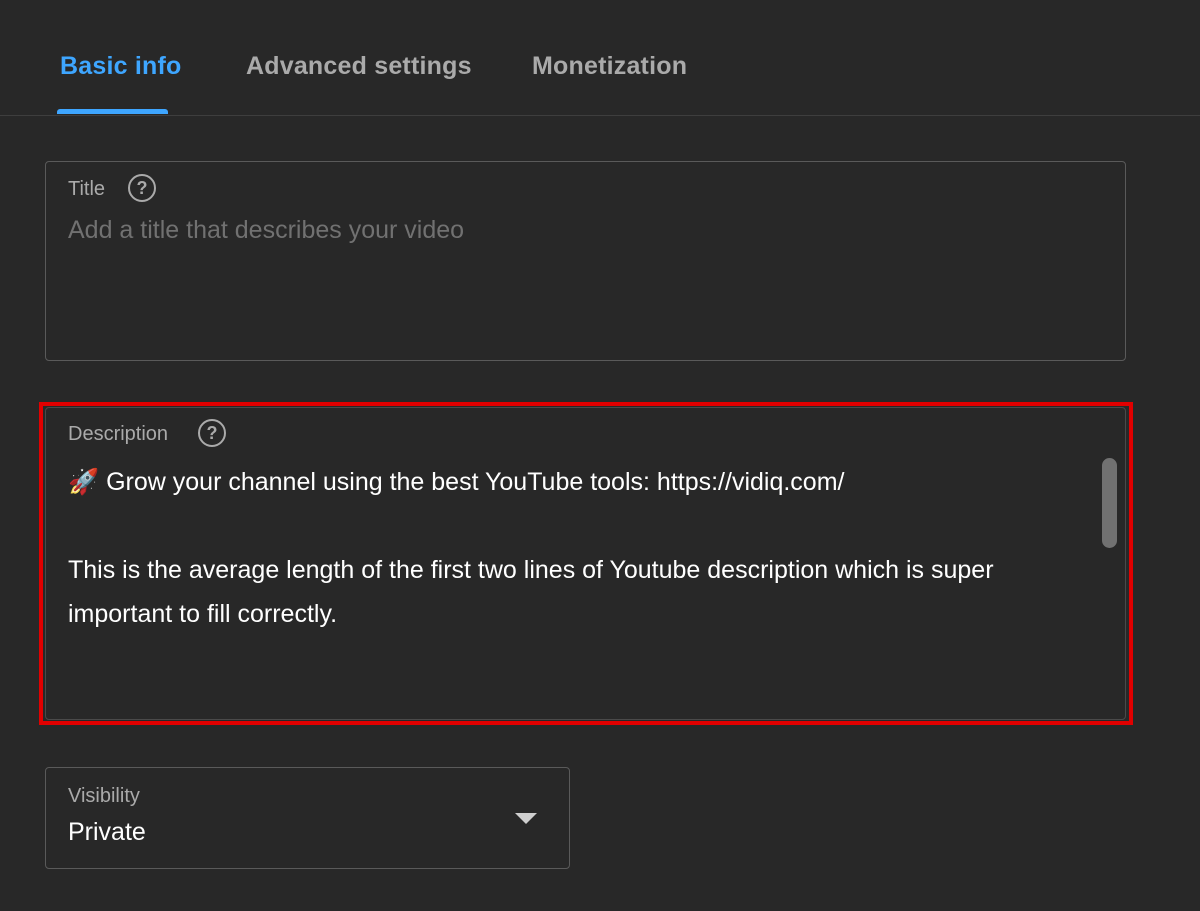  Describe the element at coordinates (107, 832) in the screenshot. I see `visibility-value: Private` at that location.